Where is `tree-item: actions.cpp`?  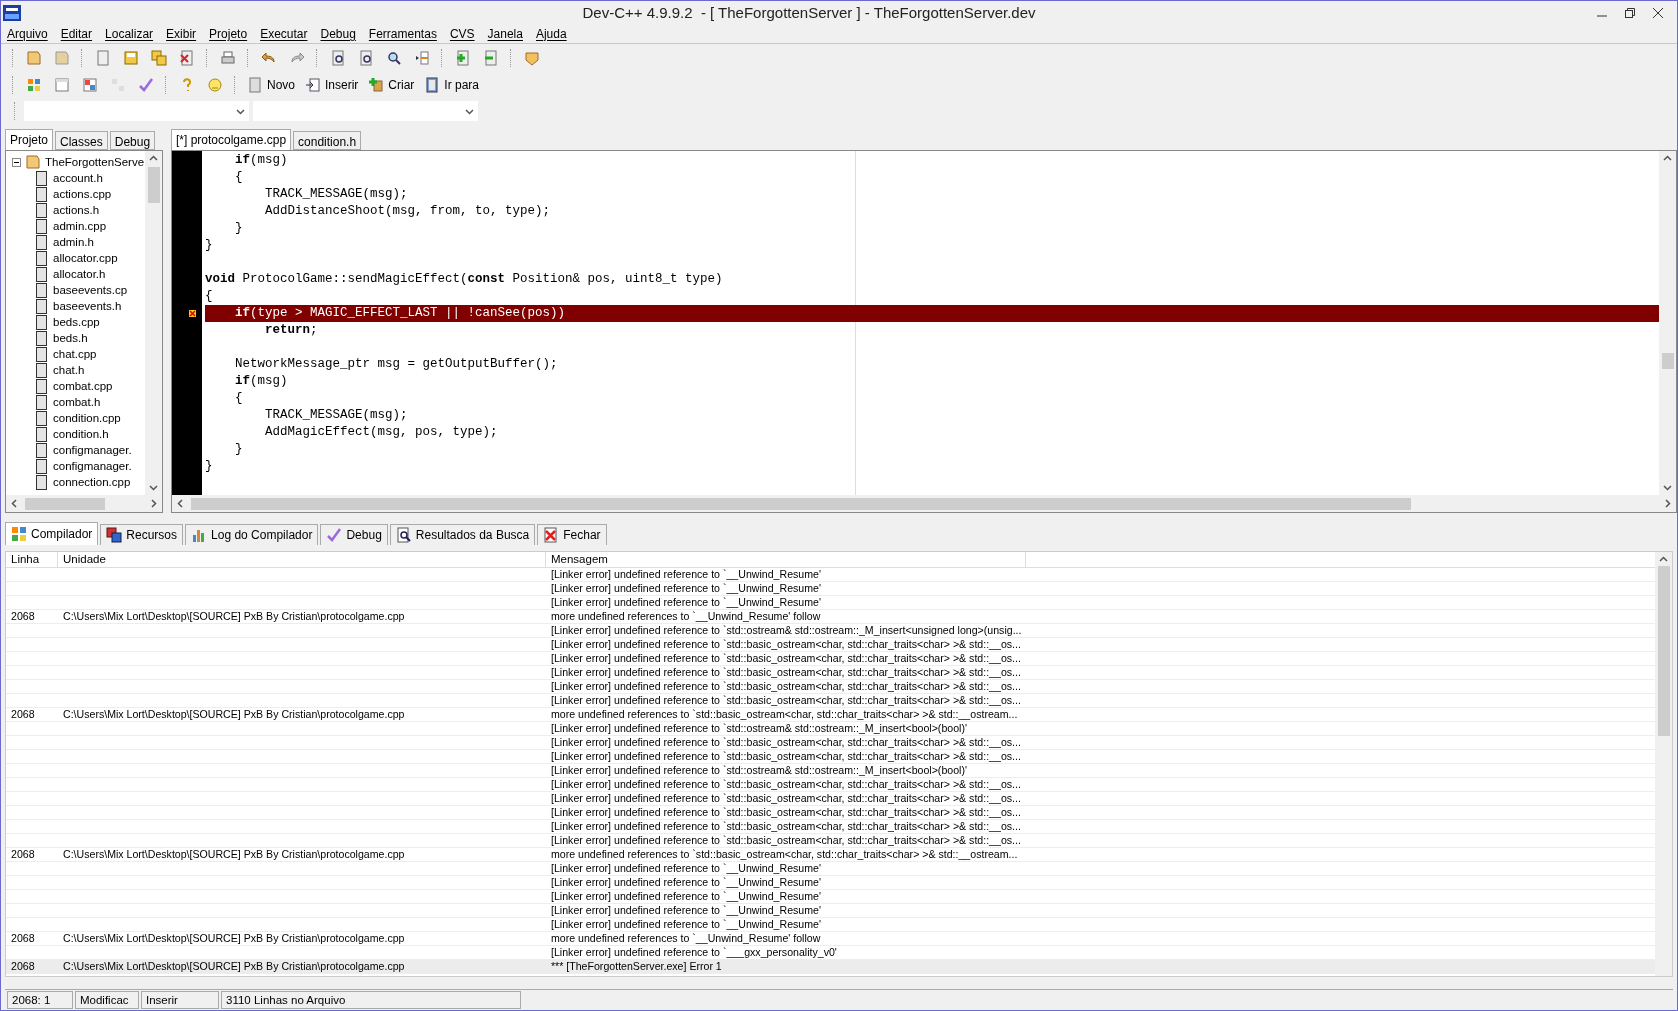
tree-item: actions.cpp is located at coordinates (82, 194).